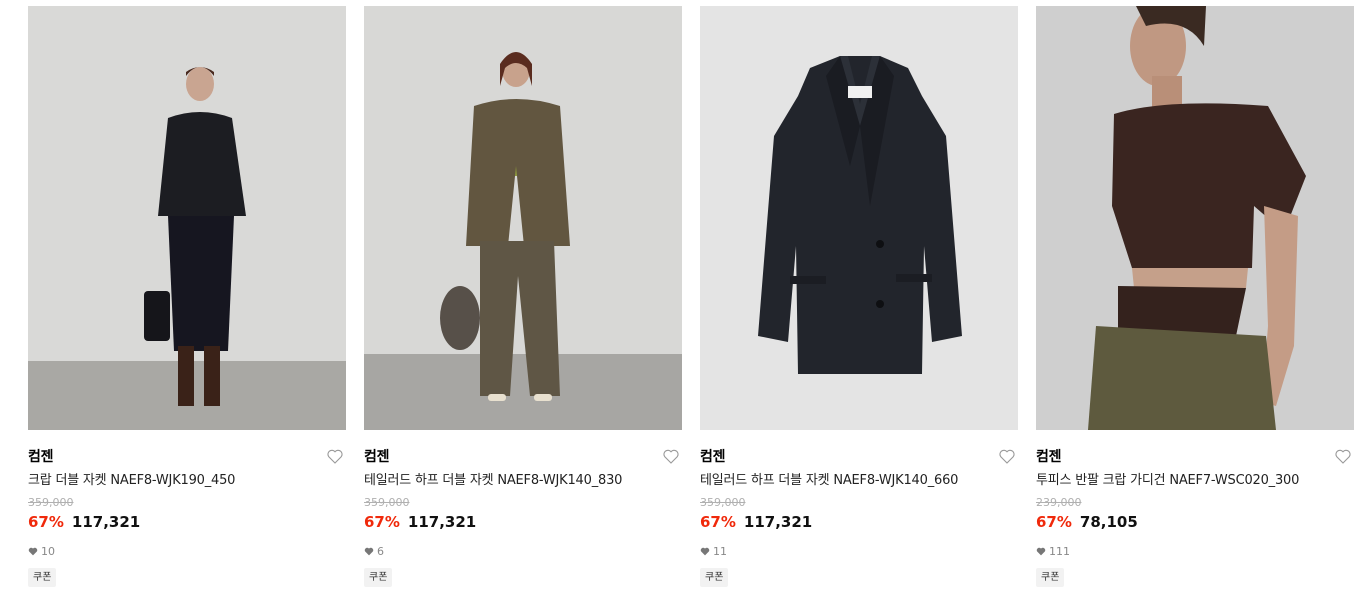  Describe the element at coordinates (859, 551) in the screenshot. I see `like-count: 11` at that location.